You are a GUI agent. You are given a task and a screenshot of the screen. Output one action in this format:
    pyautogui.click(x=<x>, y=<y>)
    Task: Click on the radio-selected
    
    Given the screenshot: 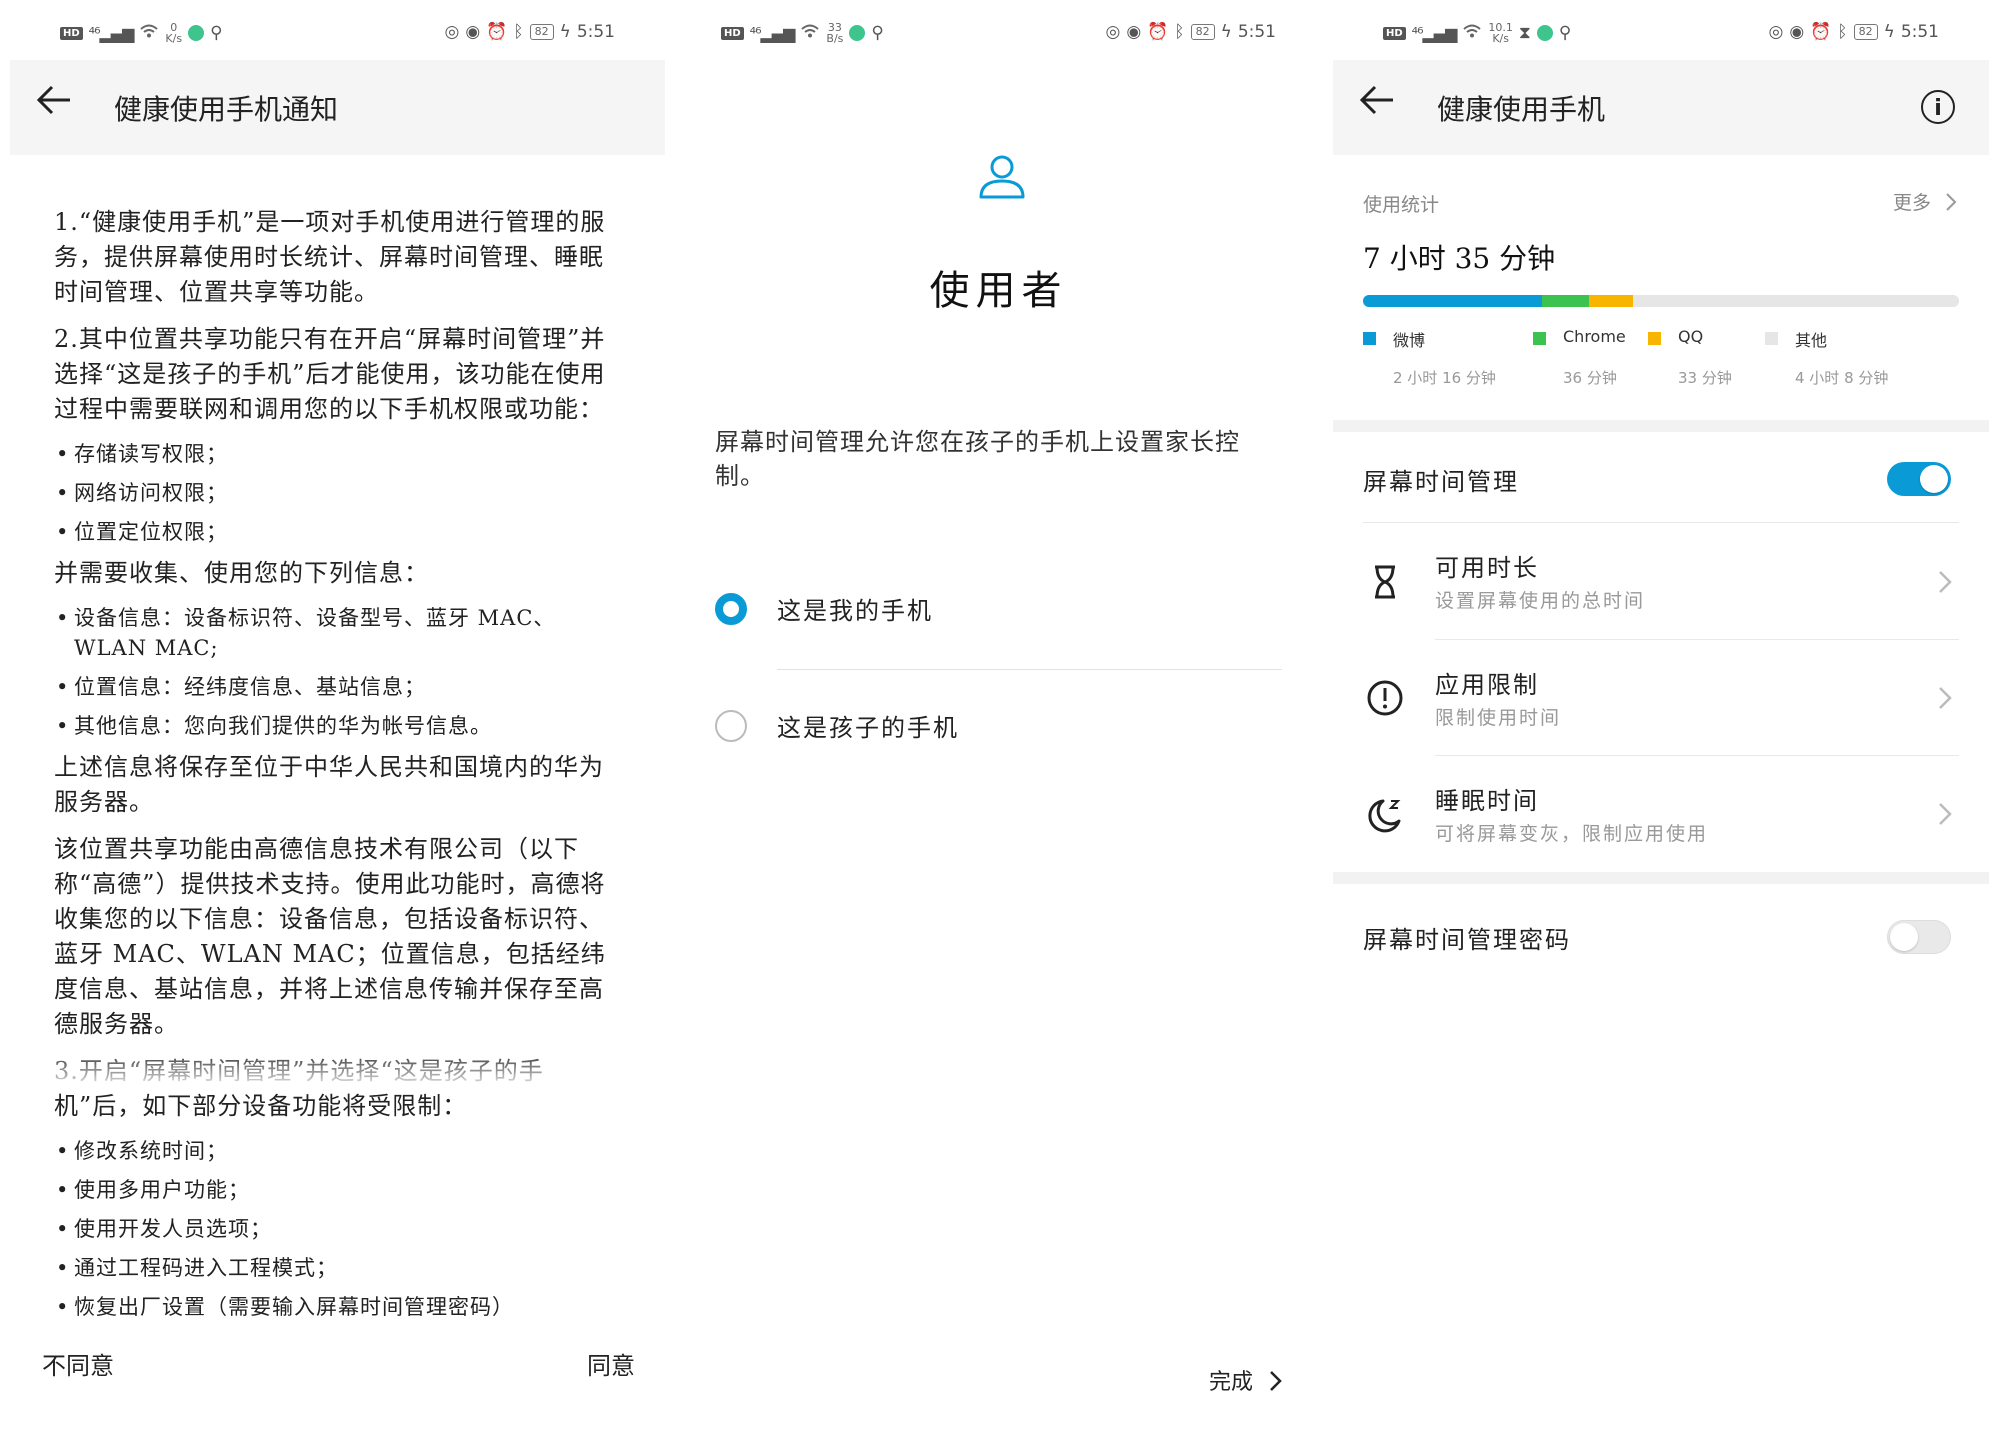 What is the action you would take?
    pyautogui.click(x=731, y=609)
    